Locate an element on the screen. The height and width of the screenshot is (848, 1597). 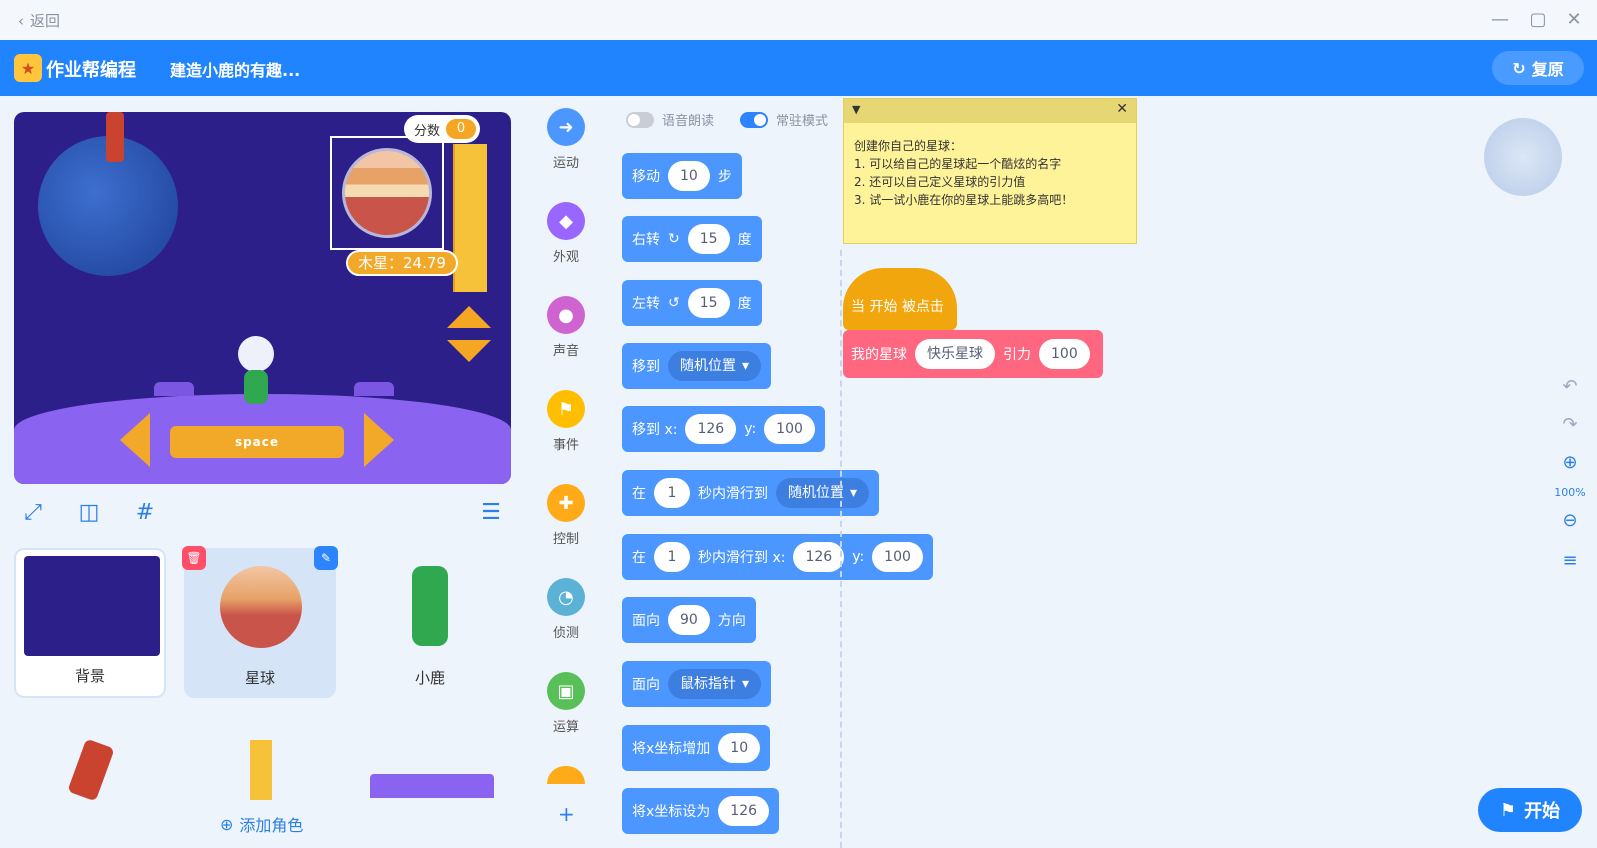
jupiter-gravity-label: 木星：24.79 is located at coordinates (402, 263).